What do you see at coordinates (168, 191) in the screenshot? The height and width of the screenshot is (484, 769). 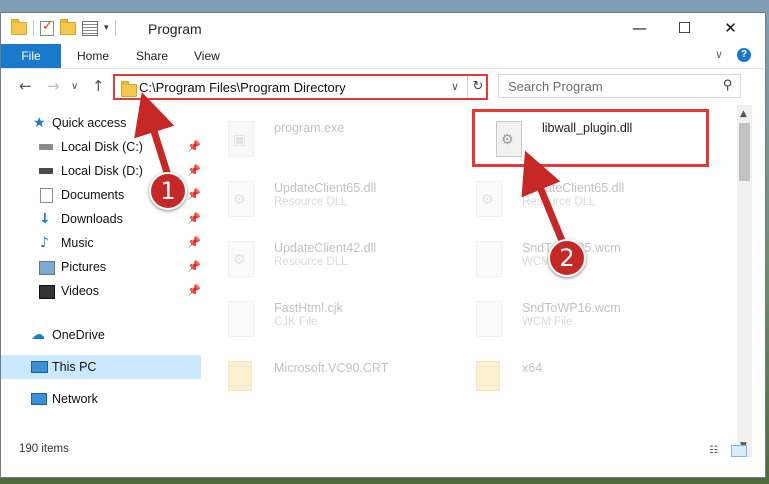 I see `step-1-badge: 1` at bounding box center [168, 191].